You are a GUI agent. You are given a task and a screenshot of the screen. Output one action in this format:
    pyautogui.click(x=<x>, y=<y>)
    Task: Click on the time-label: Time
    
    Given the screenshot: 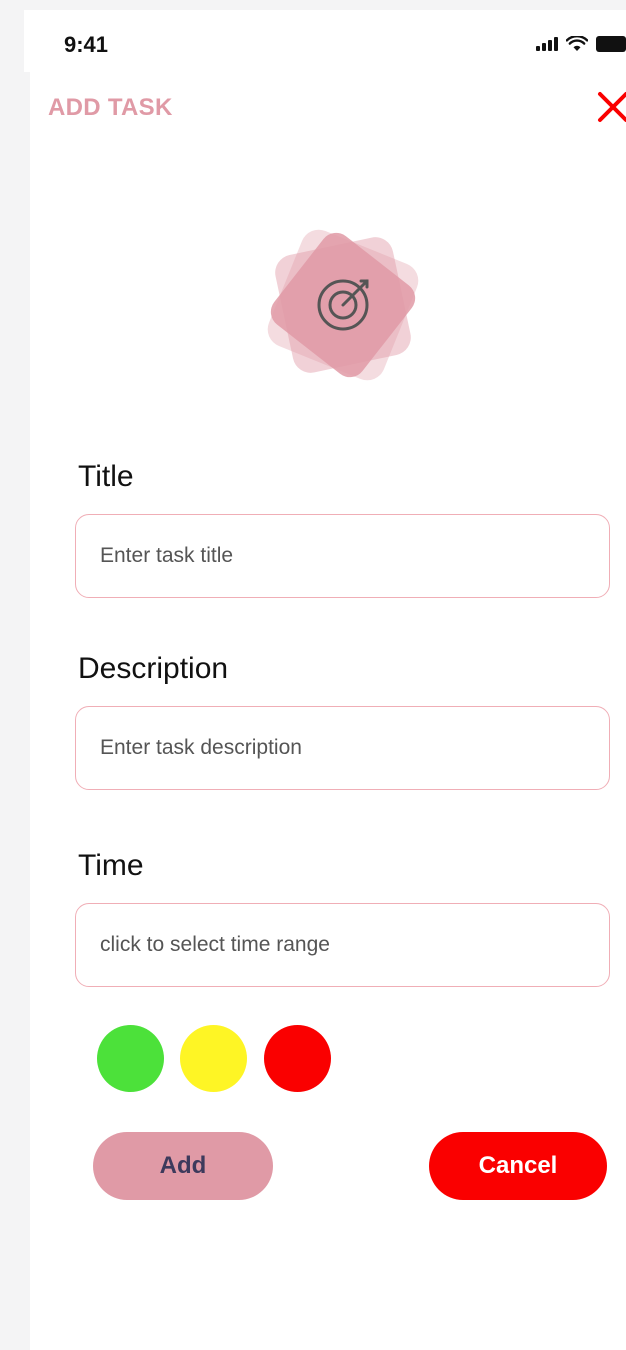 What is the action you would take?
    pyautogui.click(x=111, y=865)
    